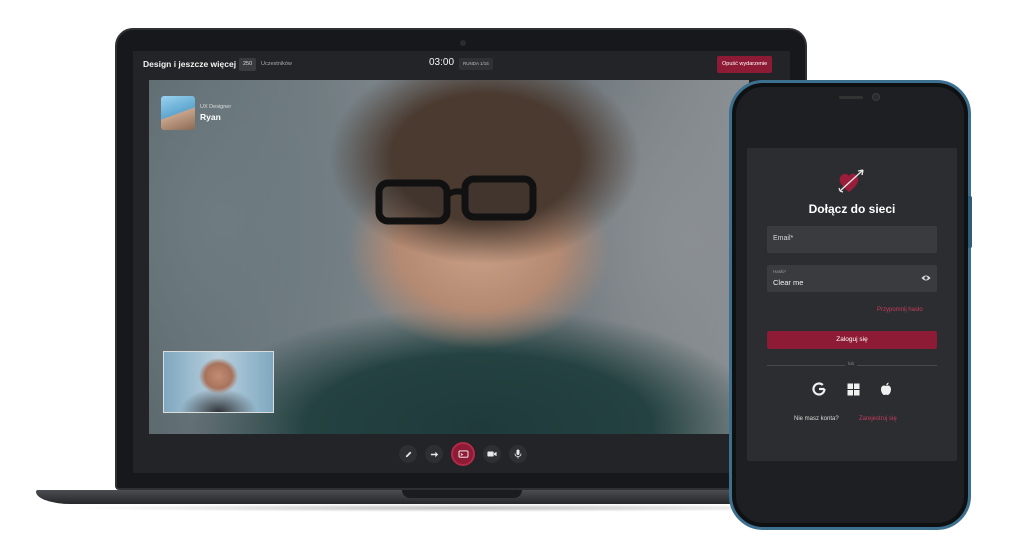 The image size is (1024, 553). What do you see at coordinates (852, 239) in the screenshot?
I see `email-field: Email*` at bounding box center [852, 239].